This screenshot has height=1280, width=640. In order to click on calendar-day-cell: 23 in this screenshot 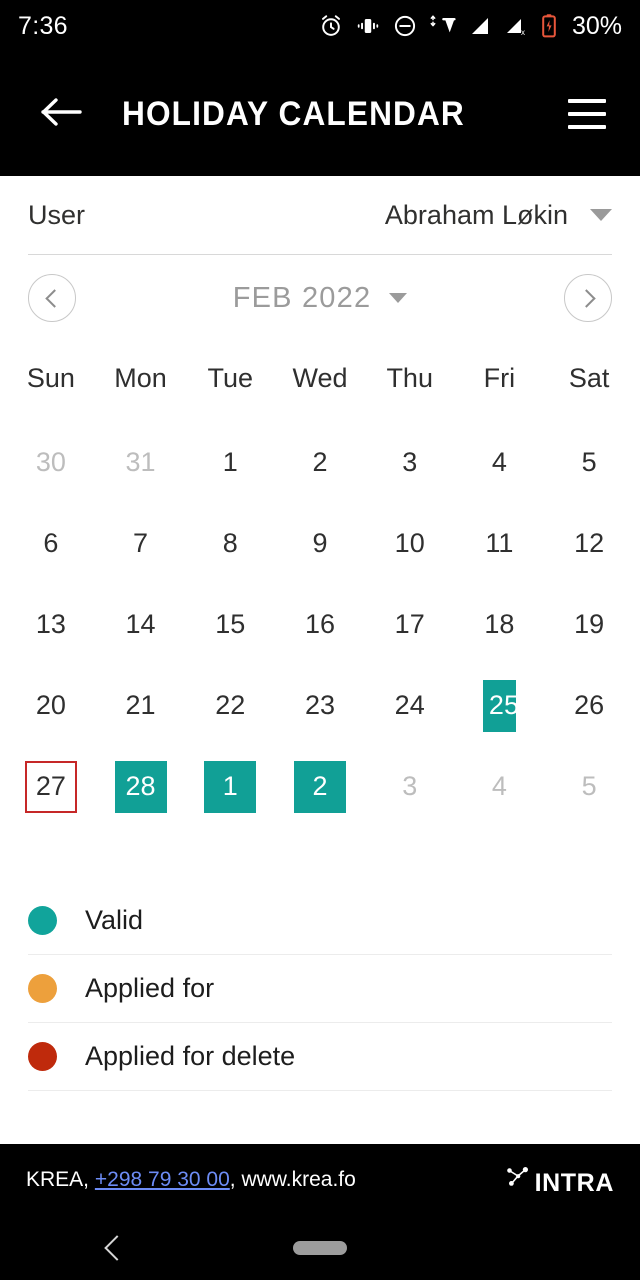, I will do `click(320, 705)`.